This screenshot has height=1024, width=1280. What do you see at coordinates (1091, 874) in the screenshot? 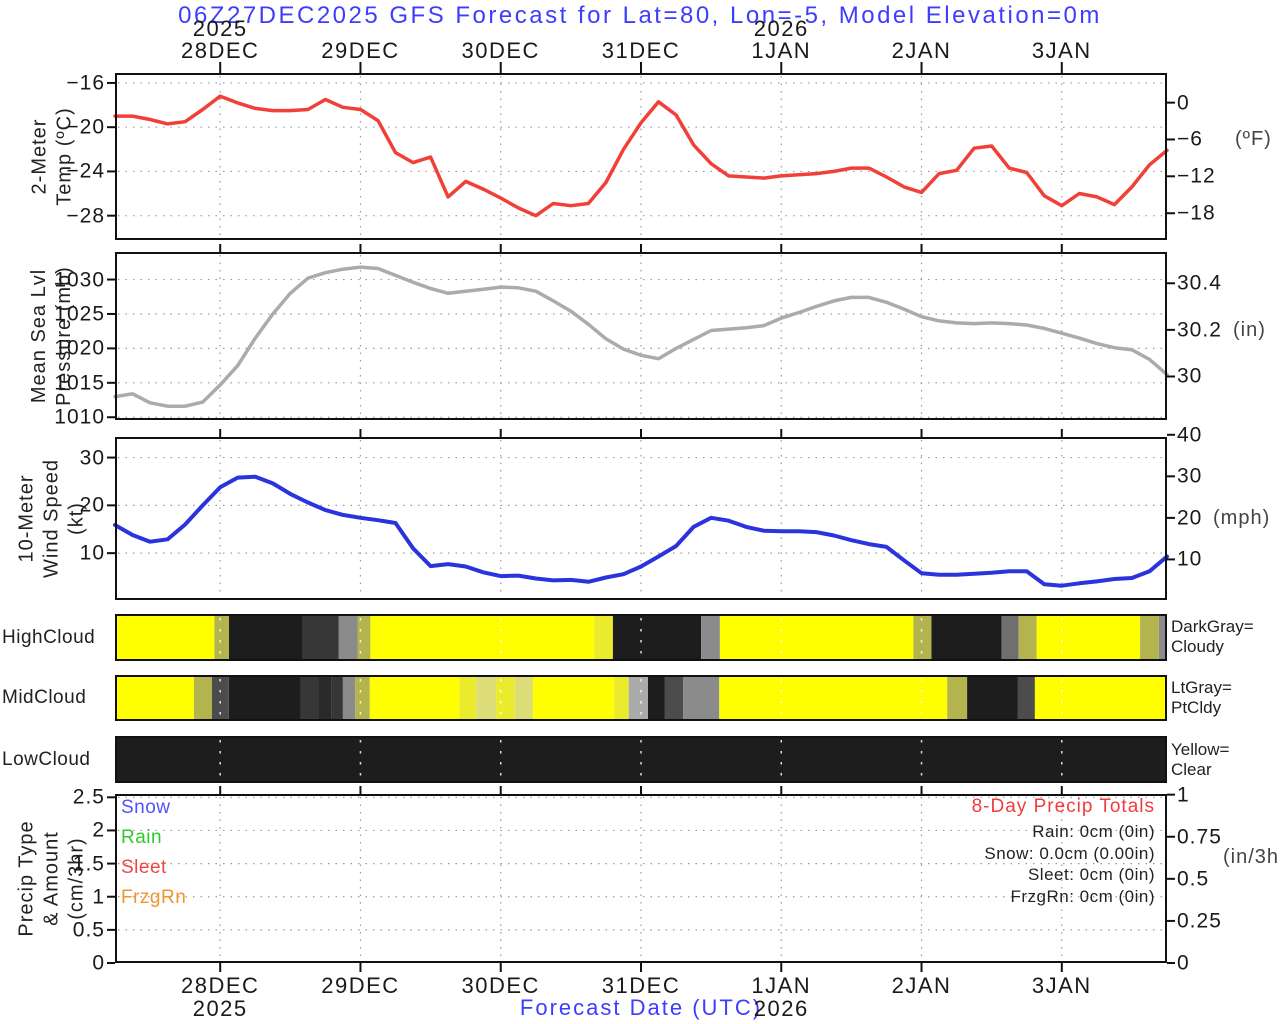
I see `precip-total-sleet: Sleet: 0cm (0in)` at bounding box center [1091, 874].